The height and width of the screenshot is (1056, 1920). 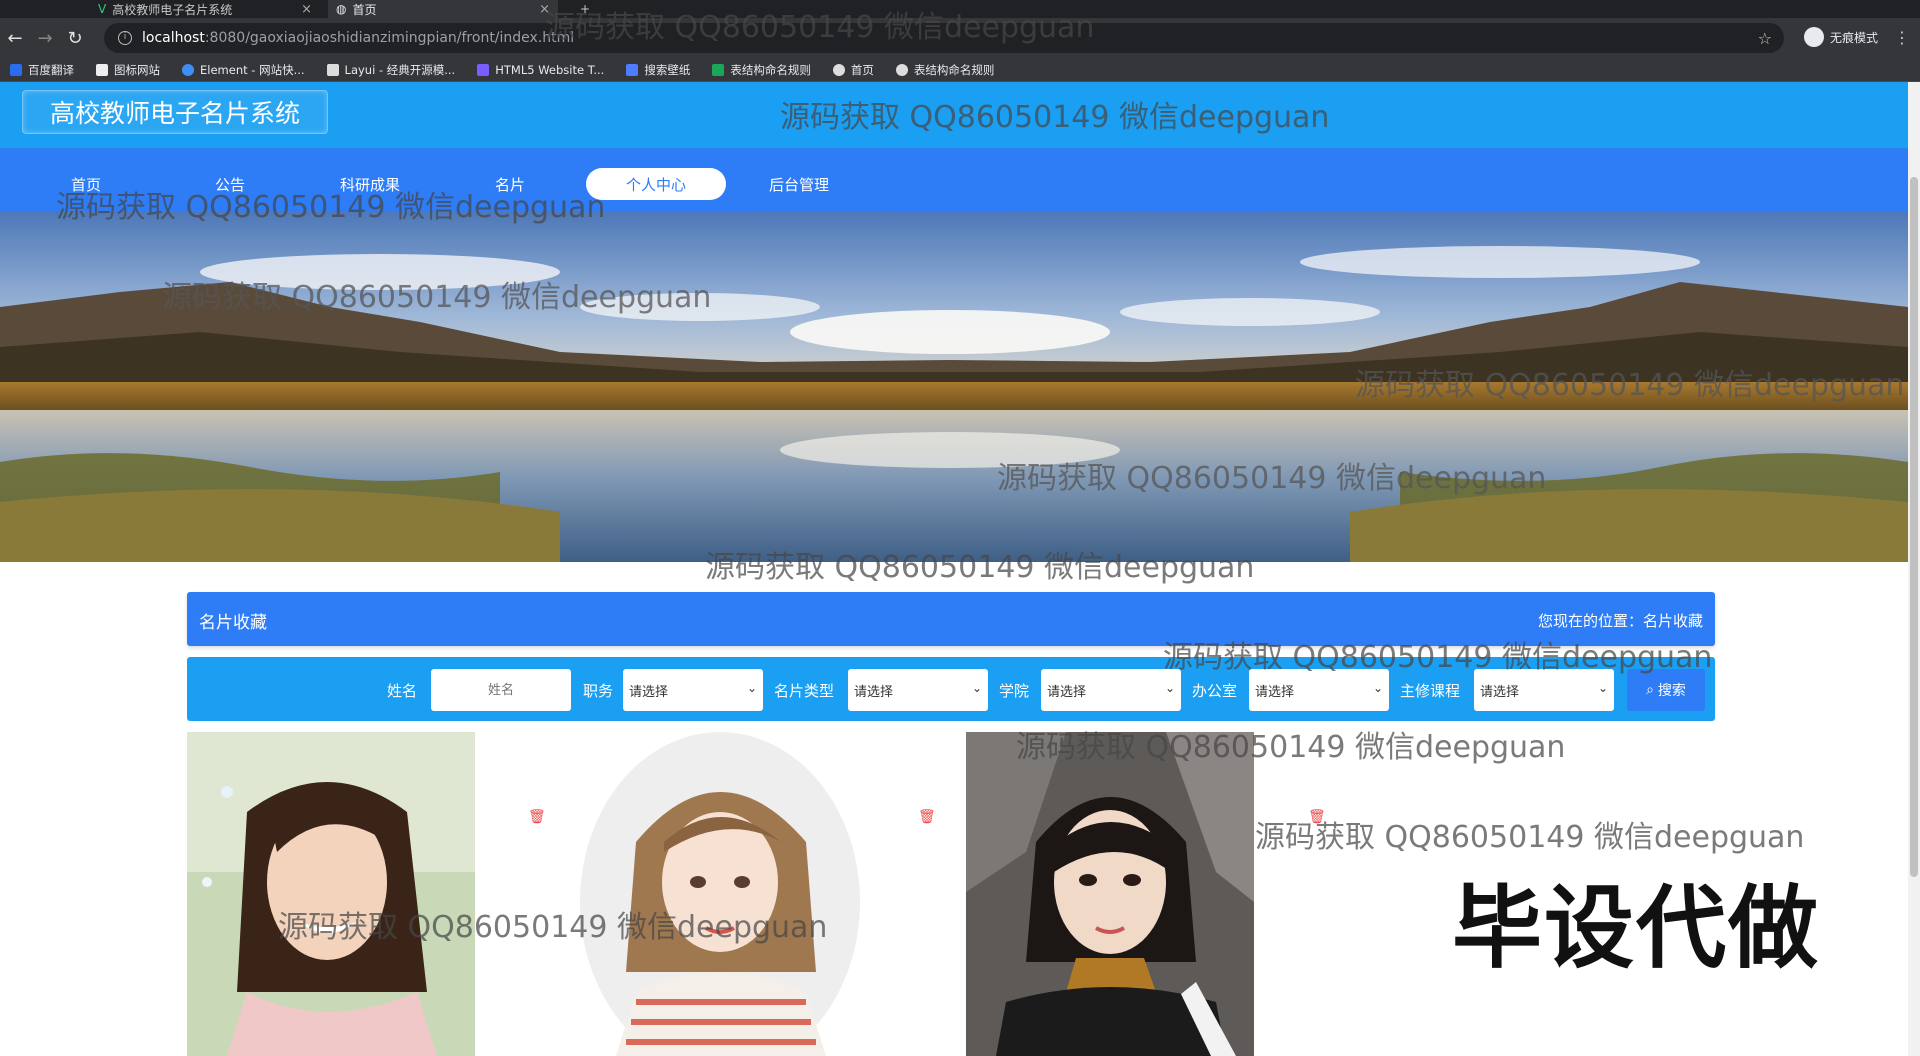 I want to click on bookmark-label: 百度翻译, so click(x=51, y=69).